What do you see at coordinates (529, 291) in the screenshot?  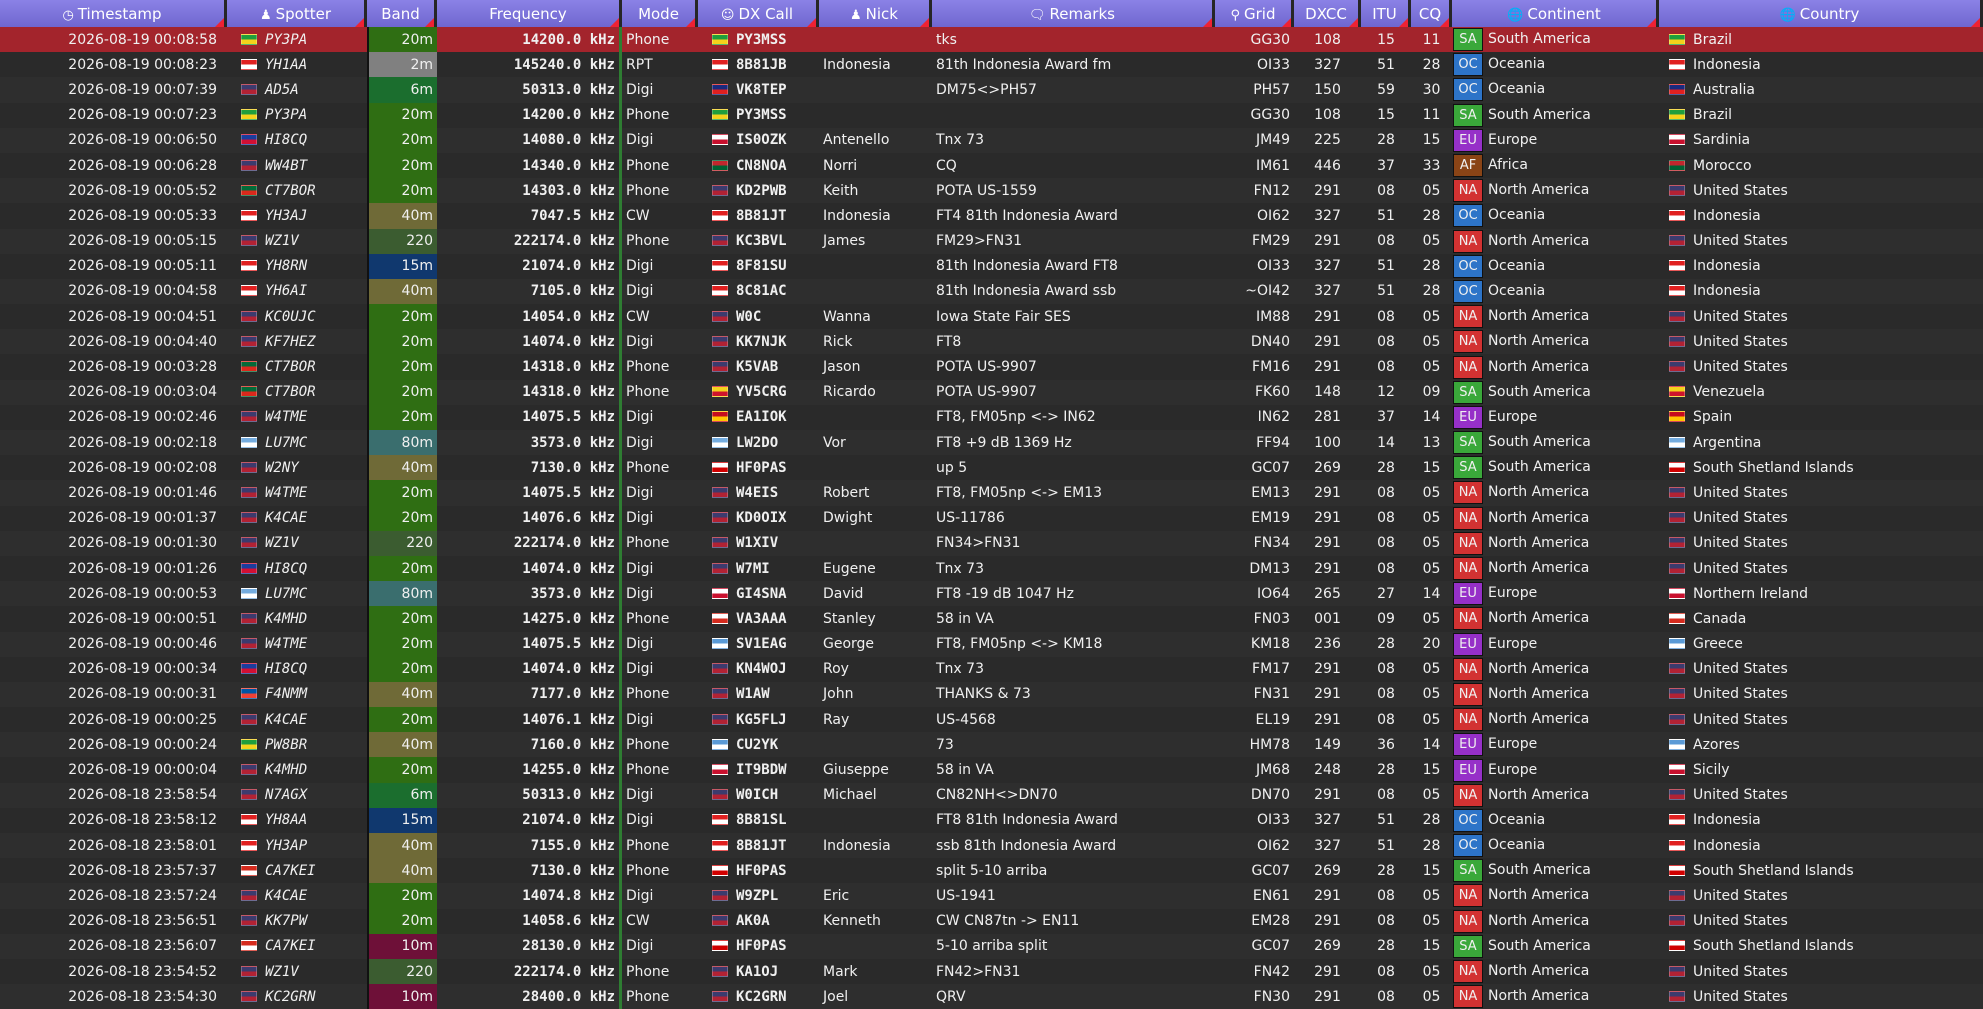 I see `frequency-cell: 7105.0 kHz` at bounding box center [529, 291].